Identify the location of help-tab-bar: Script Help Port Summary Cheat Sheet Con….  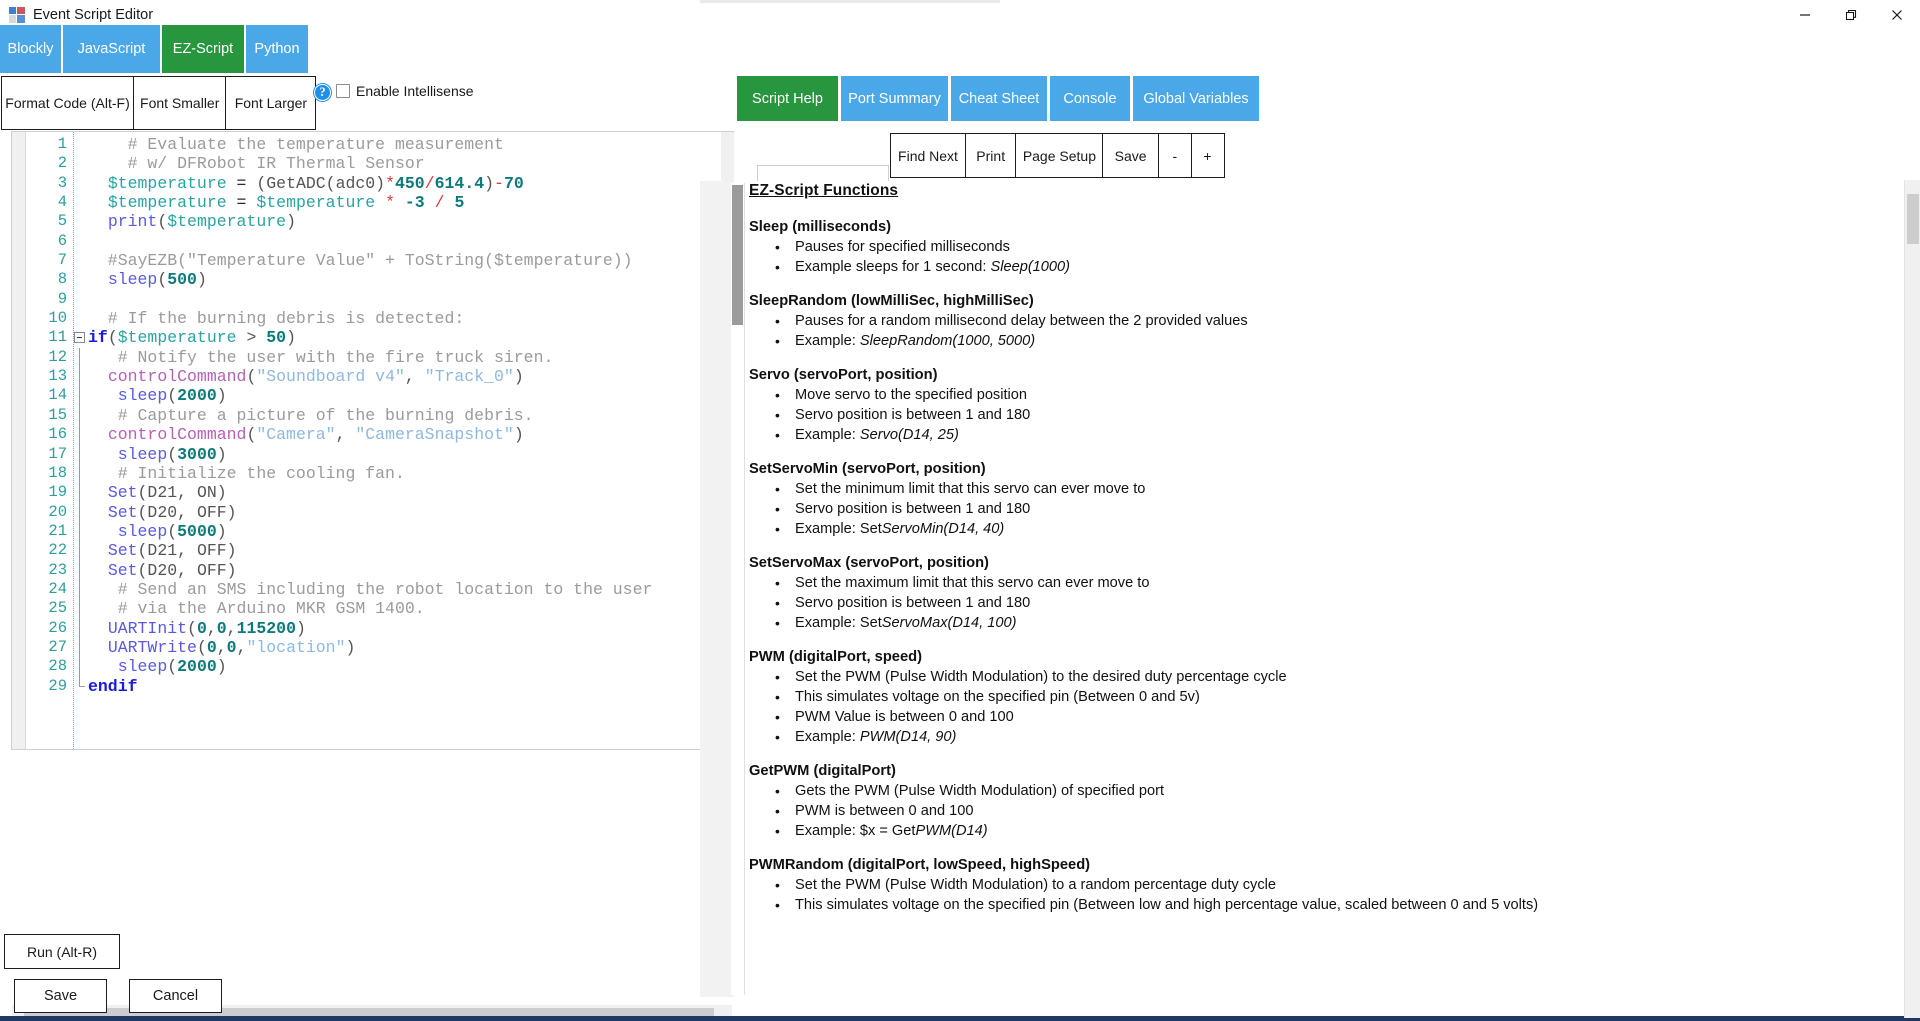
(999, 98).